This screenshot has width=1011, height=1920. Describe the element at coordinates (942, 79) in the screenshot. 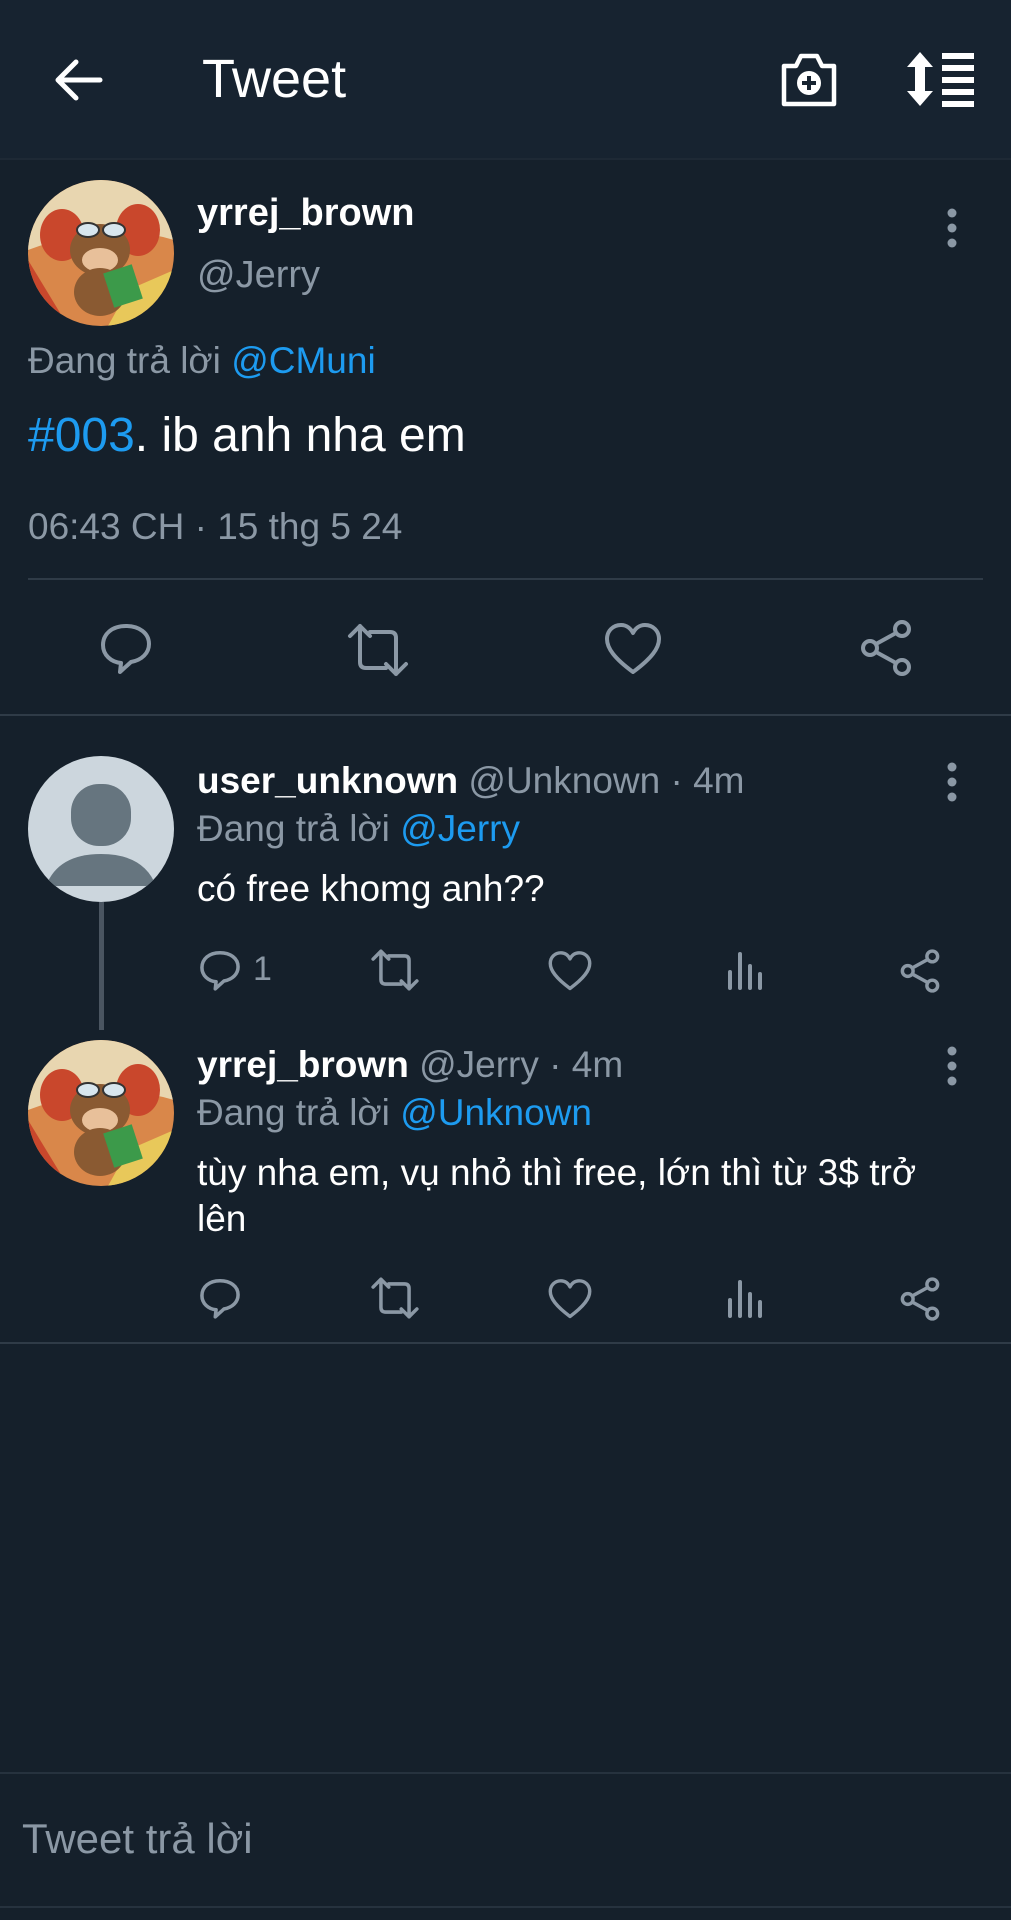

I see `sort-list-icon` at that location.